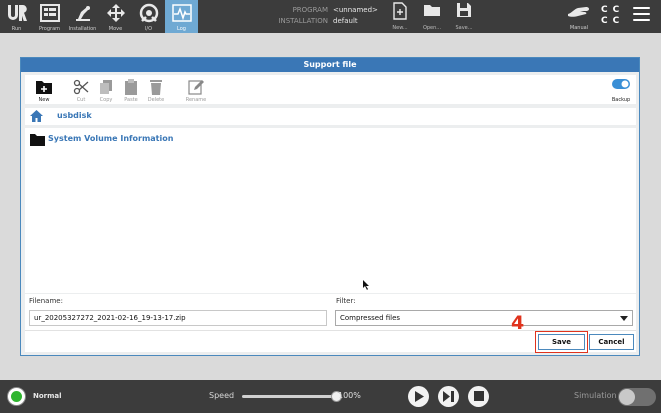  Describe the element at coordinates (16, 29) in the screenshot. I see `tab-run-label: Run` at that location.